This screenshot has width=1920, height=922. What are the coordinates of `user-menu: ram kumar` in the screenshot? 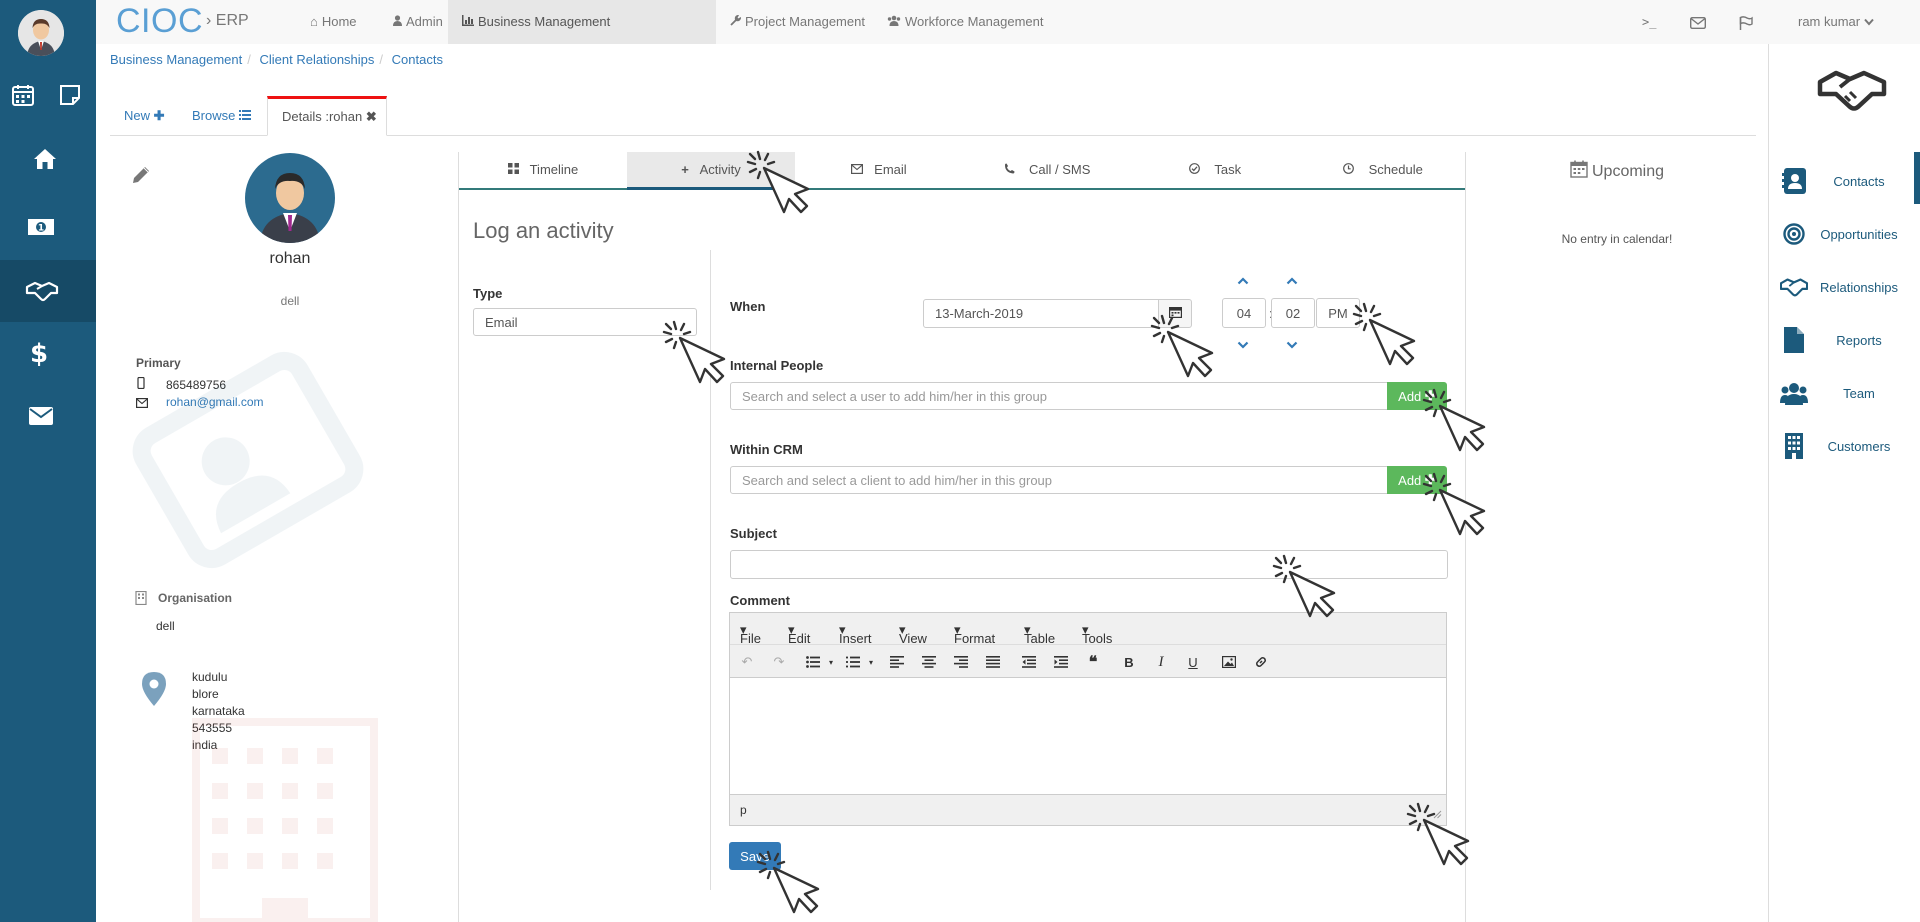 It's located at (1836, 22).